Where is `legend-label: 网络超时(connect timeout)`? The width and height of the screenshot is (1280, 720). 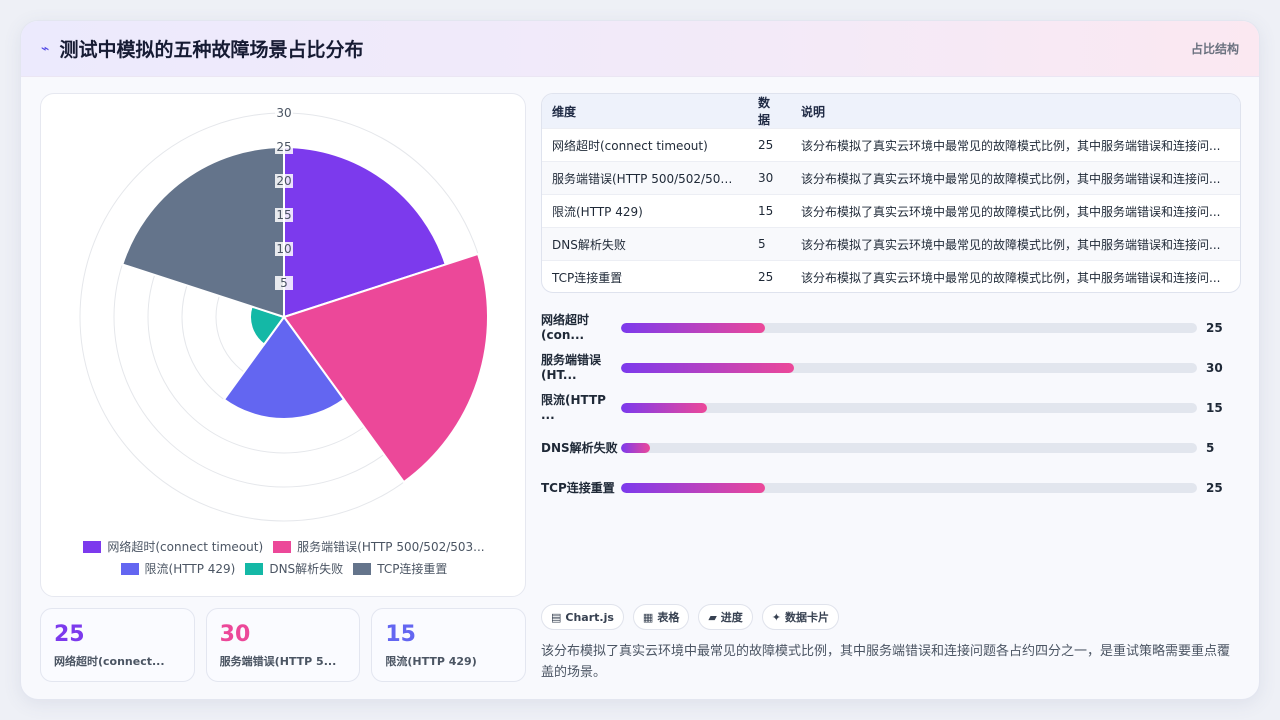
legend-label: 网络超时(connect timeout) is located at coordinates (185, 547).